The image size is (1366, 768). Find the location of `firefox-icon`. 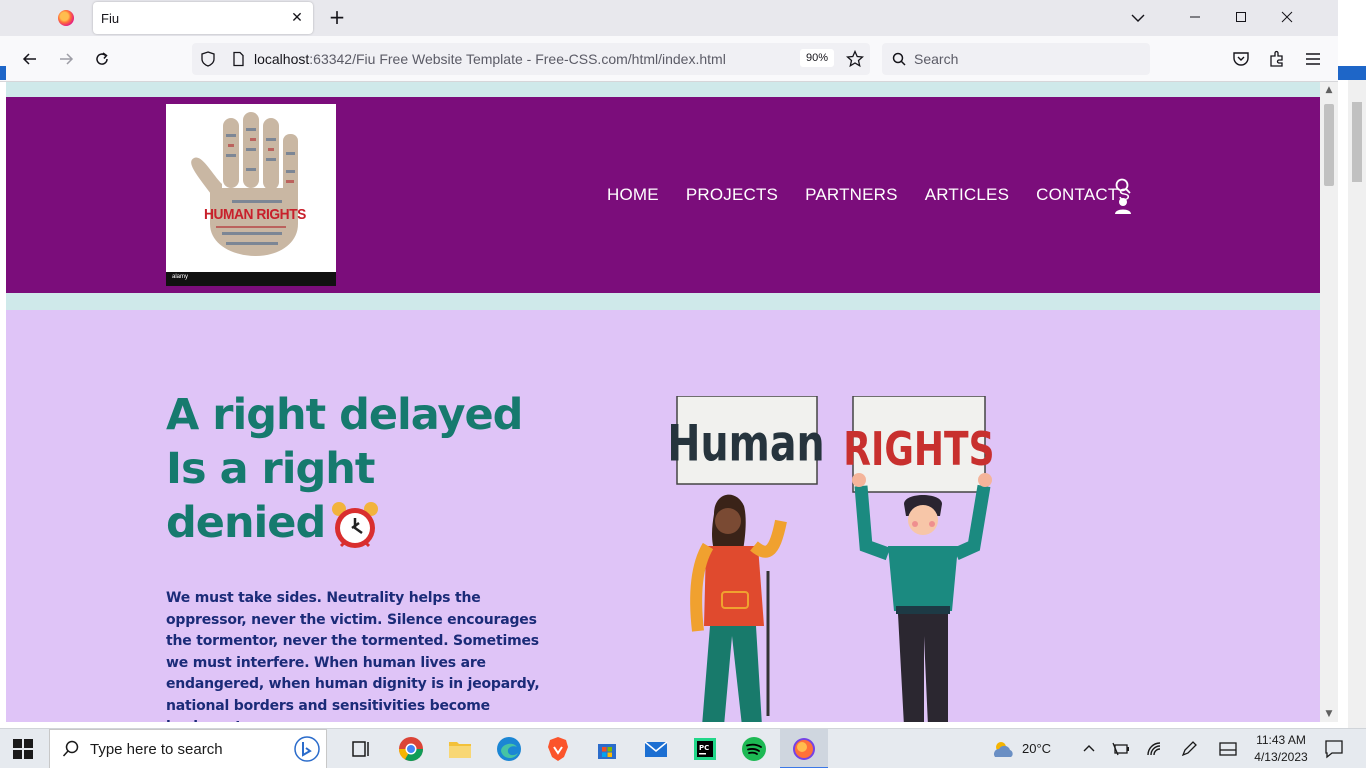

firefox-icon is located at coordinates (66, 18).